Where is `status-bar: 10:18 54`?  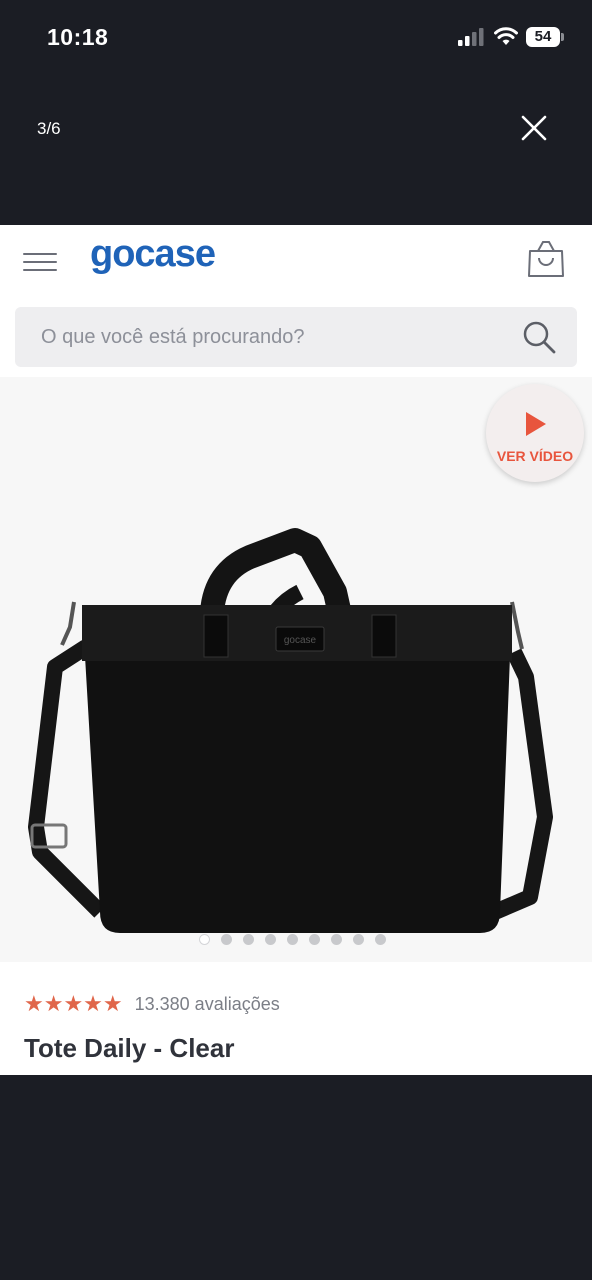
status-bar: 10:18 54 is located at coordinates (296, 38).